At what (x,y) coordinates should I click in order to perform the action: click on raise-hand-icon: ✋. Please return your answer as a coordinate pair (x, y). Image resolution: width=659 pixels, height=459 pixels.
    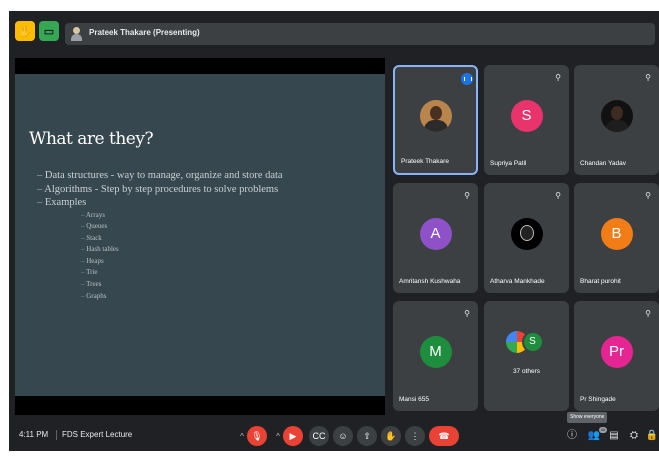
    Looking at the image, I should click on (25, 31).